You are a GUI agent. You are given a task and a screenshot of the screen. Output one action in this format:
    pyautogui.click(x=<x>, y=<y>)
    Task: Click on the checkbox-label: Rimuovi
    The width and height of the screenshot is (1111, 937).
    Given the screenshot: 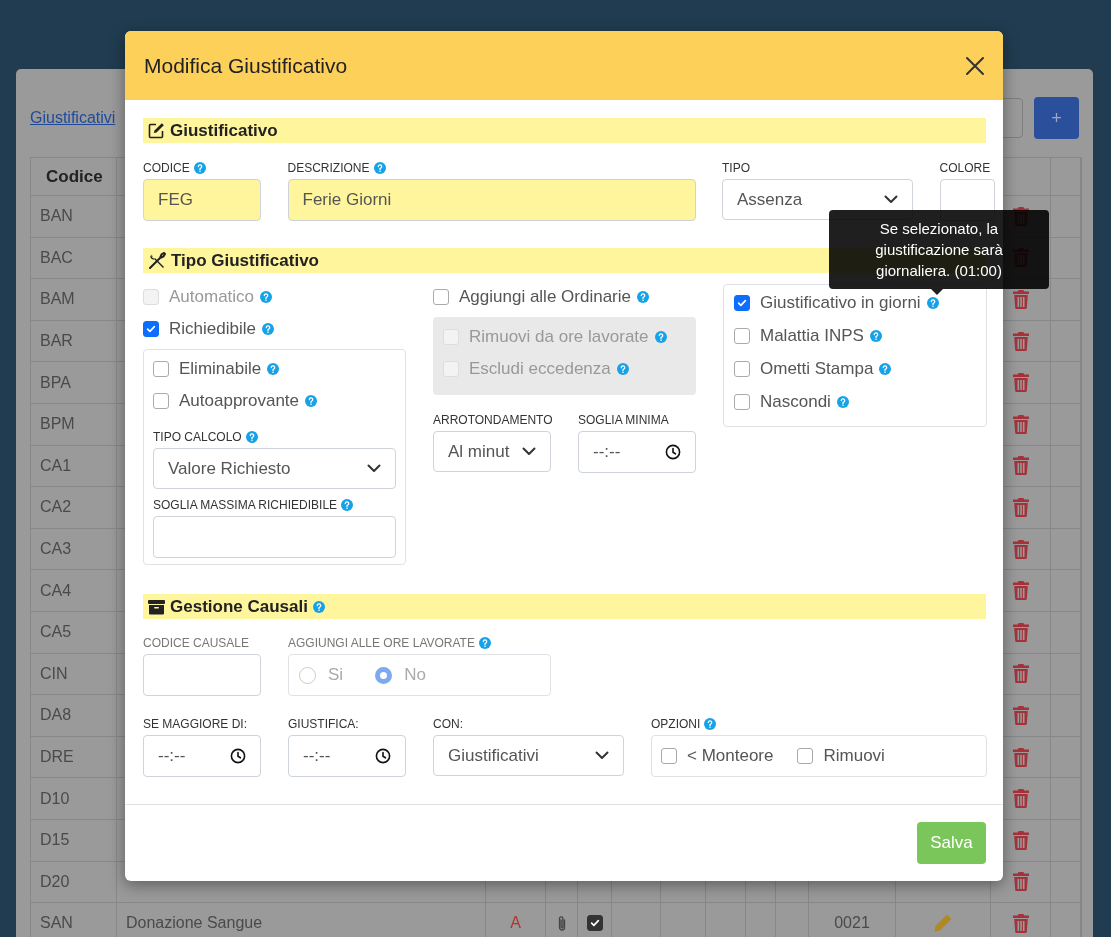 What is the action you would take?
    pyautogui.click(x=854, y=756)
    